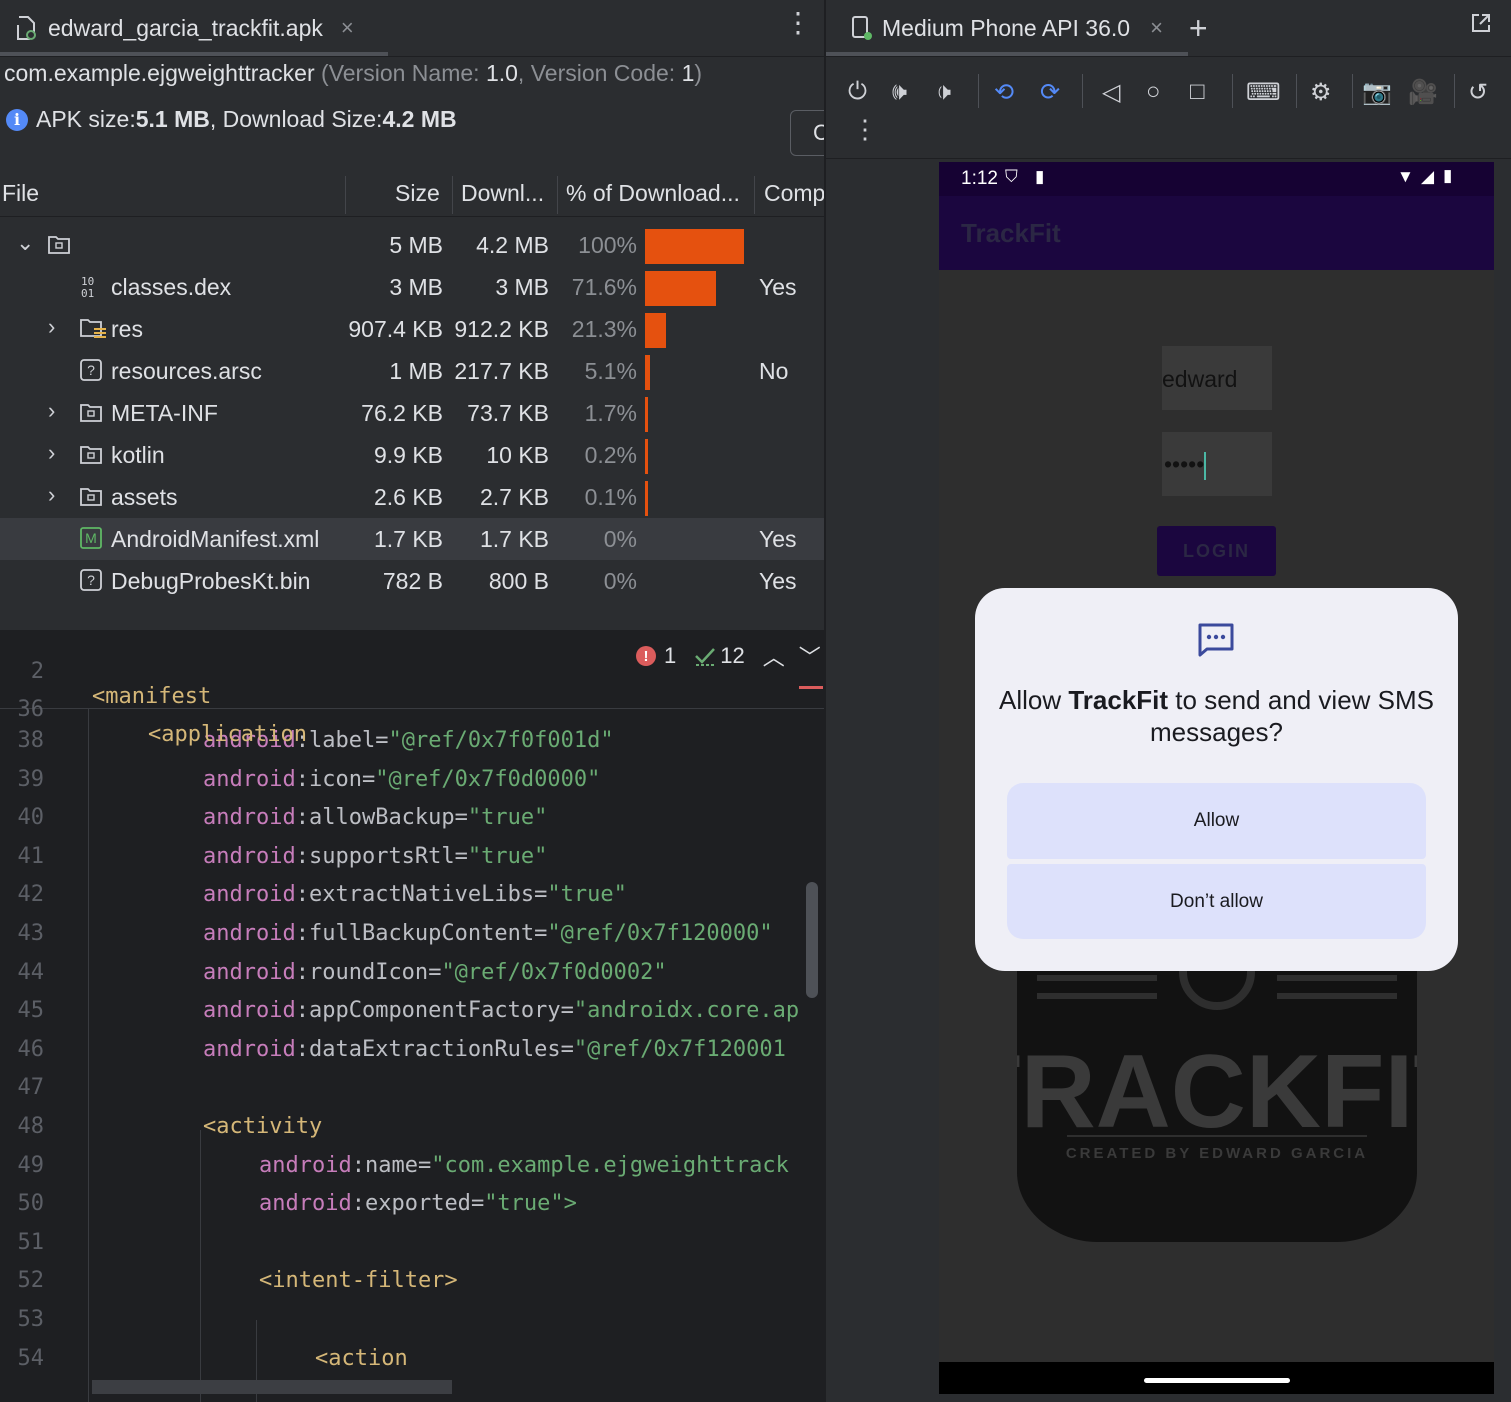 Image resolution: width=1511 pixels, height=1402 pixels. I want to click on table-row: M AndroidManifest.xml 1.7 KB 1.7 KB 0% Yes, so click(412, 539).